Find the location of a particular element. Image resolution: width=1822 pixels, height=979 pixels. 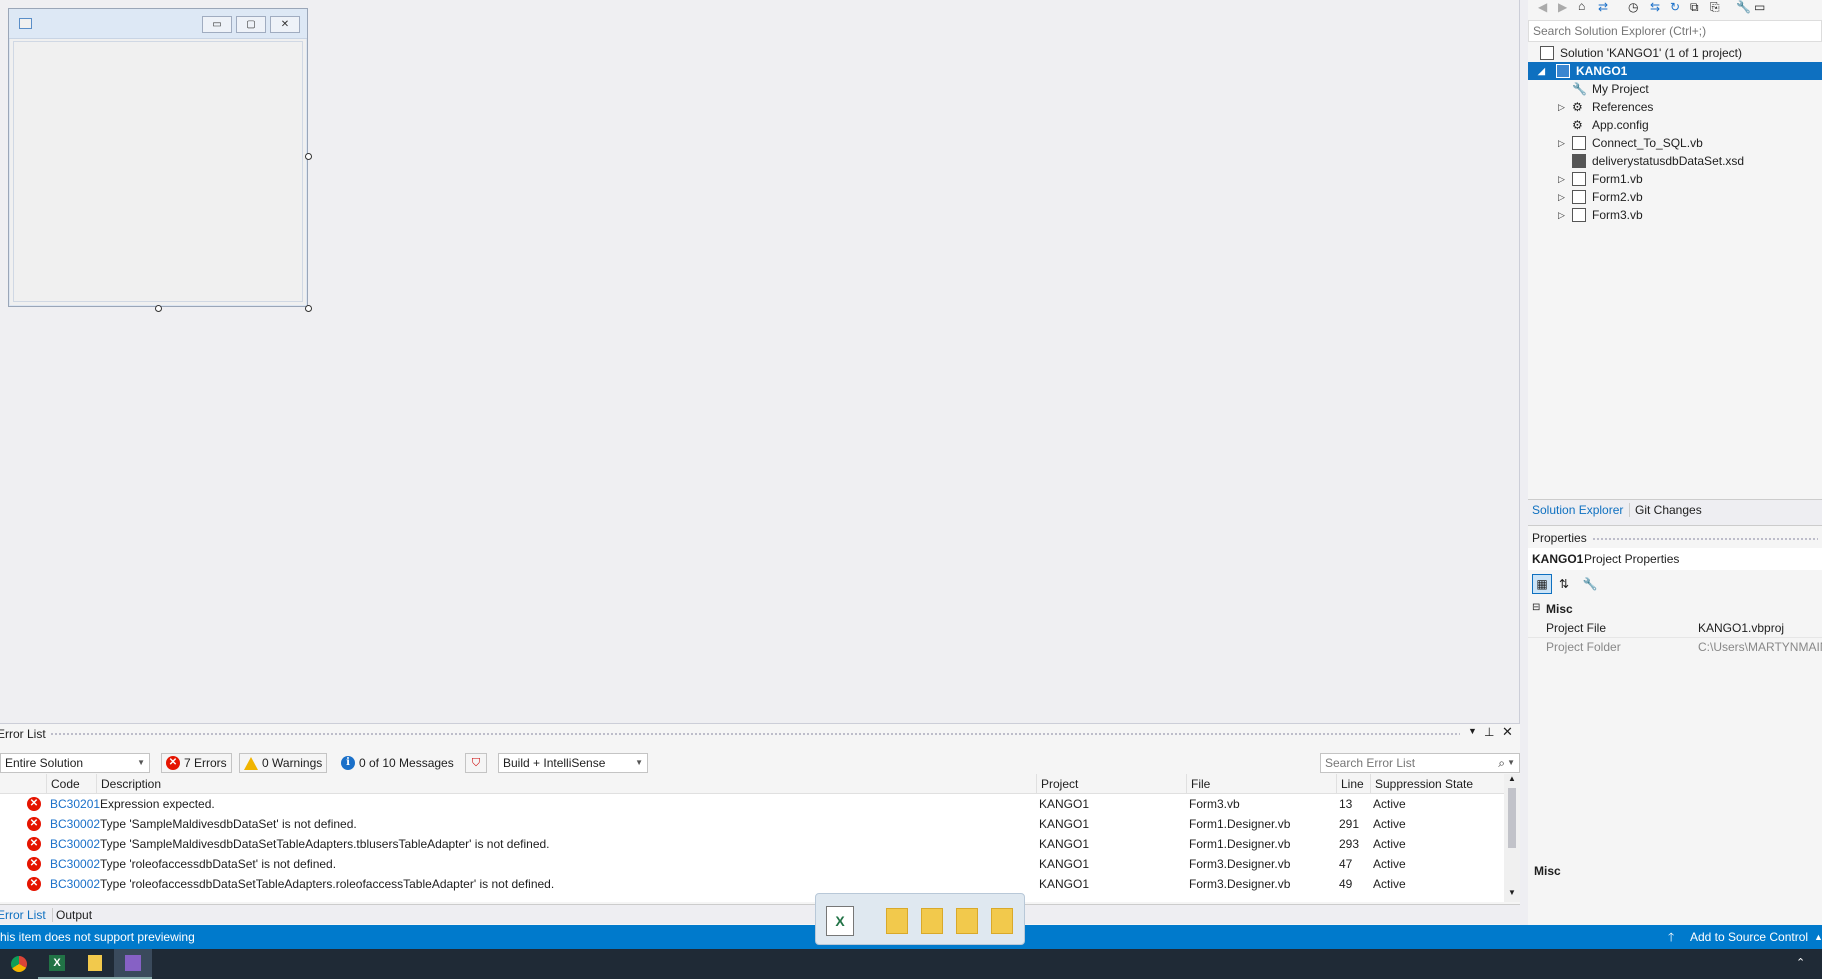

collapse-all-icon: ⧉ is located at coordinates (1694, 7).